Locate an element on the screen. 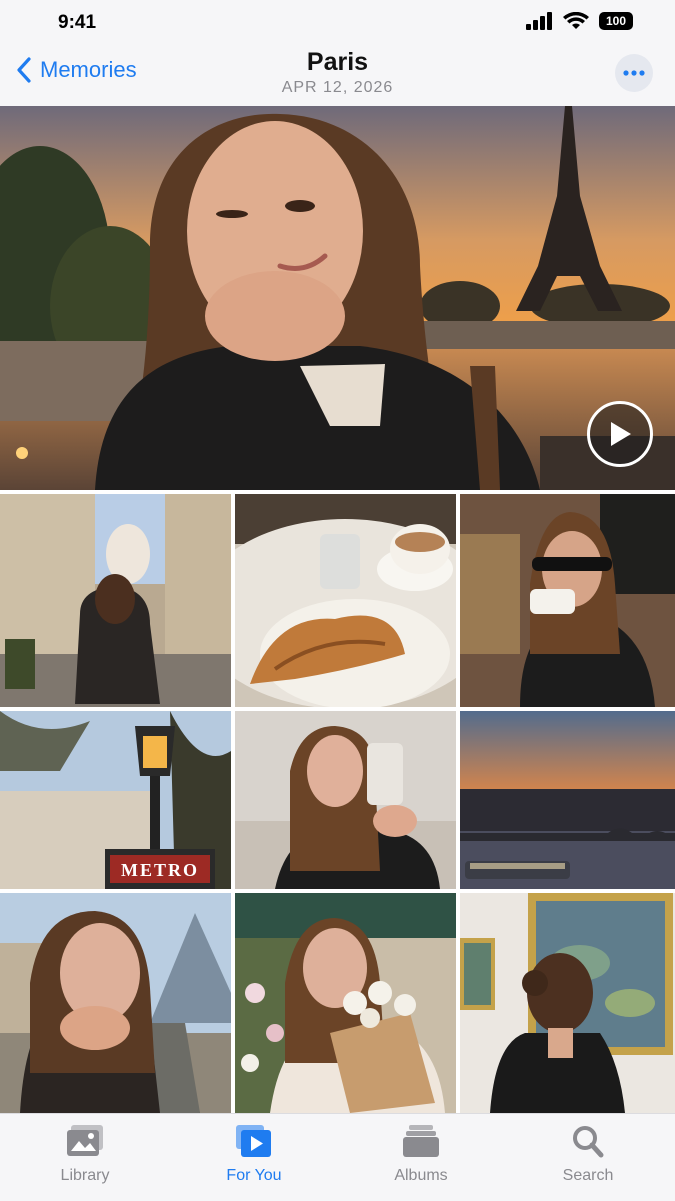 This screenshot has width=675, height=1201. tab-search: Search is located at coordinates (588, 1154).